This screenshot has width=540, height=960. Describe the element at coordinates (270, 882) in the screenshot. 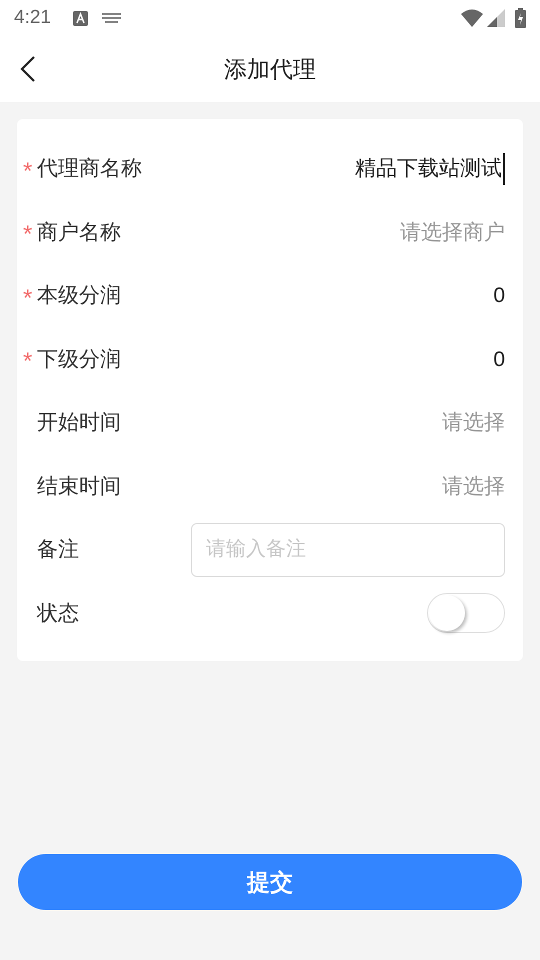

I see `submit-button: 提交` at that location.